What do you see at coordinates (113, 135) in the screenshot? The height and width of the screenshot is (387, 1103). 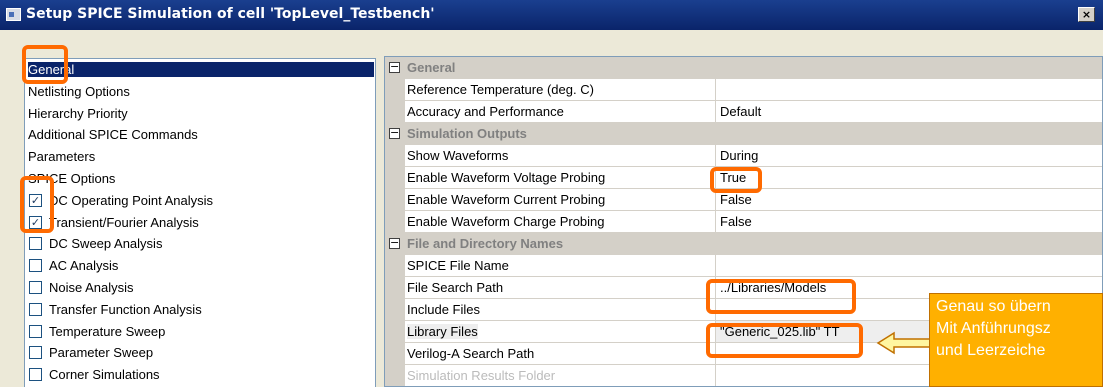 I see `nav-item-label: Additional SPICE Commands` at bounding box center [113, 135].